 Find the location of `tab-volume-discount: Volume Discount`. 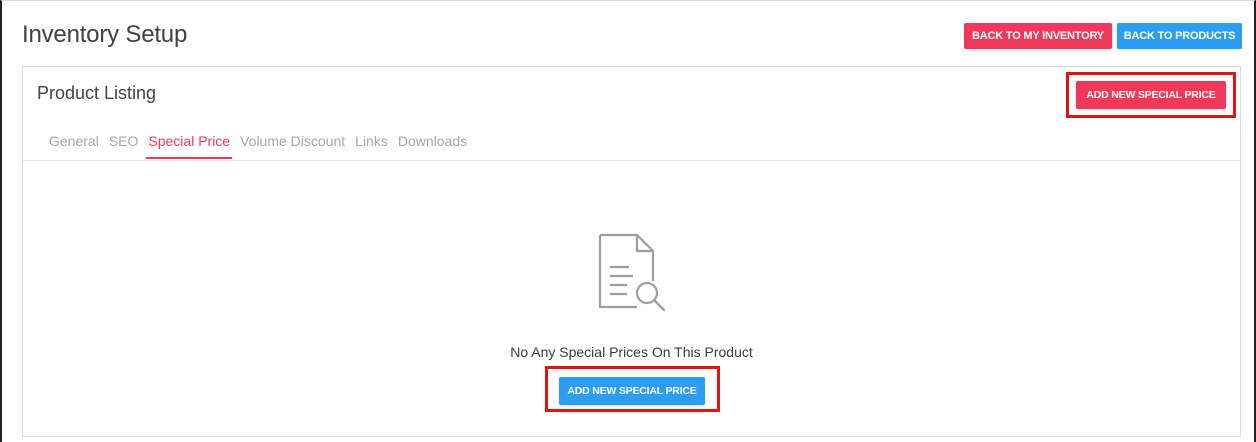

tab-volume-discount: Volume Discount is located at coordinates (292, 145).